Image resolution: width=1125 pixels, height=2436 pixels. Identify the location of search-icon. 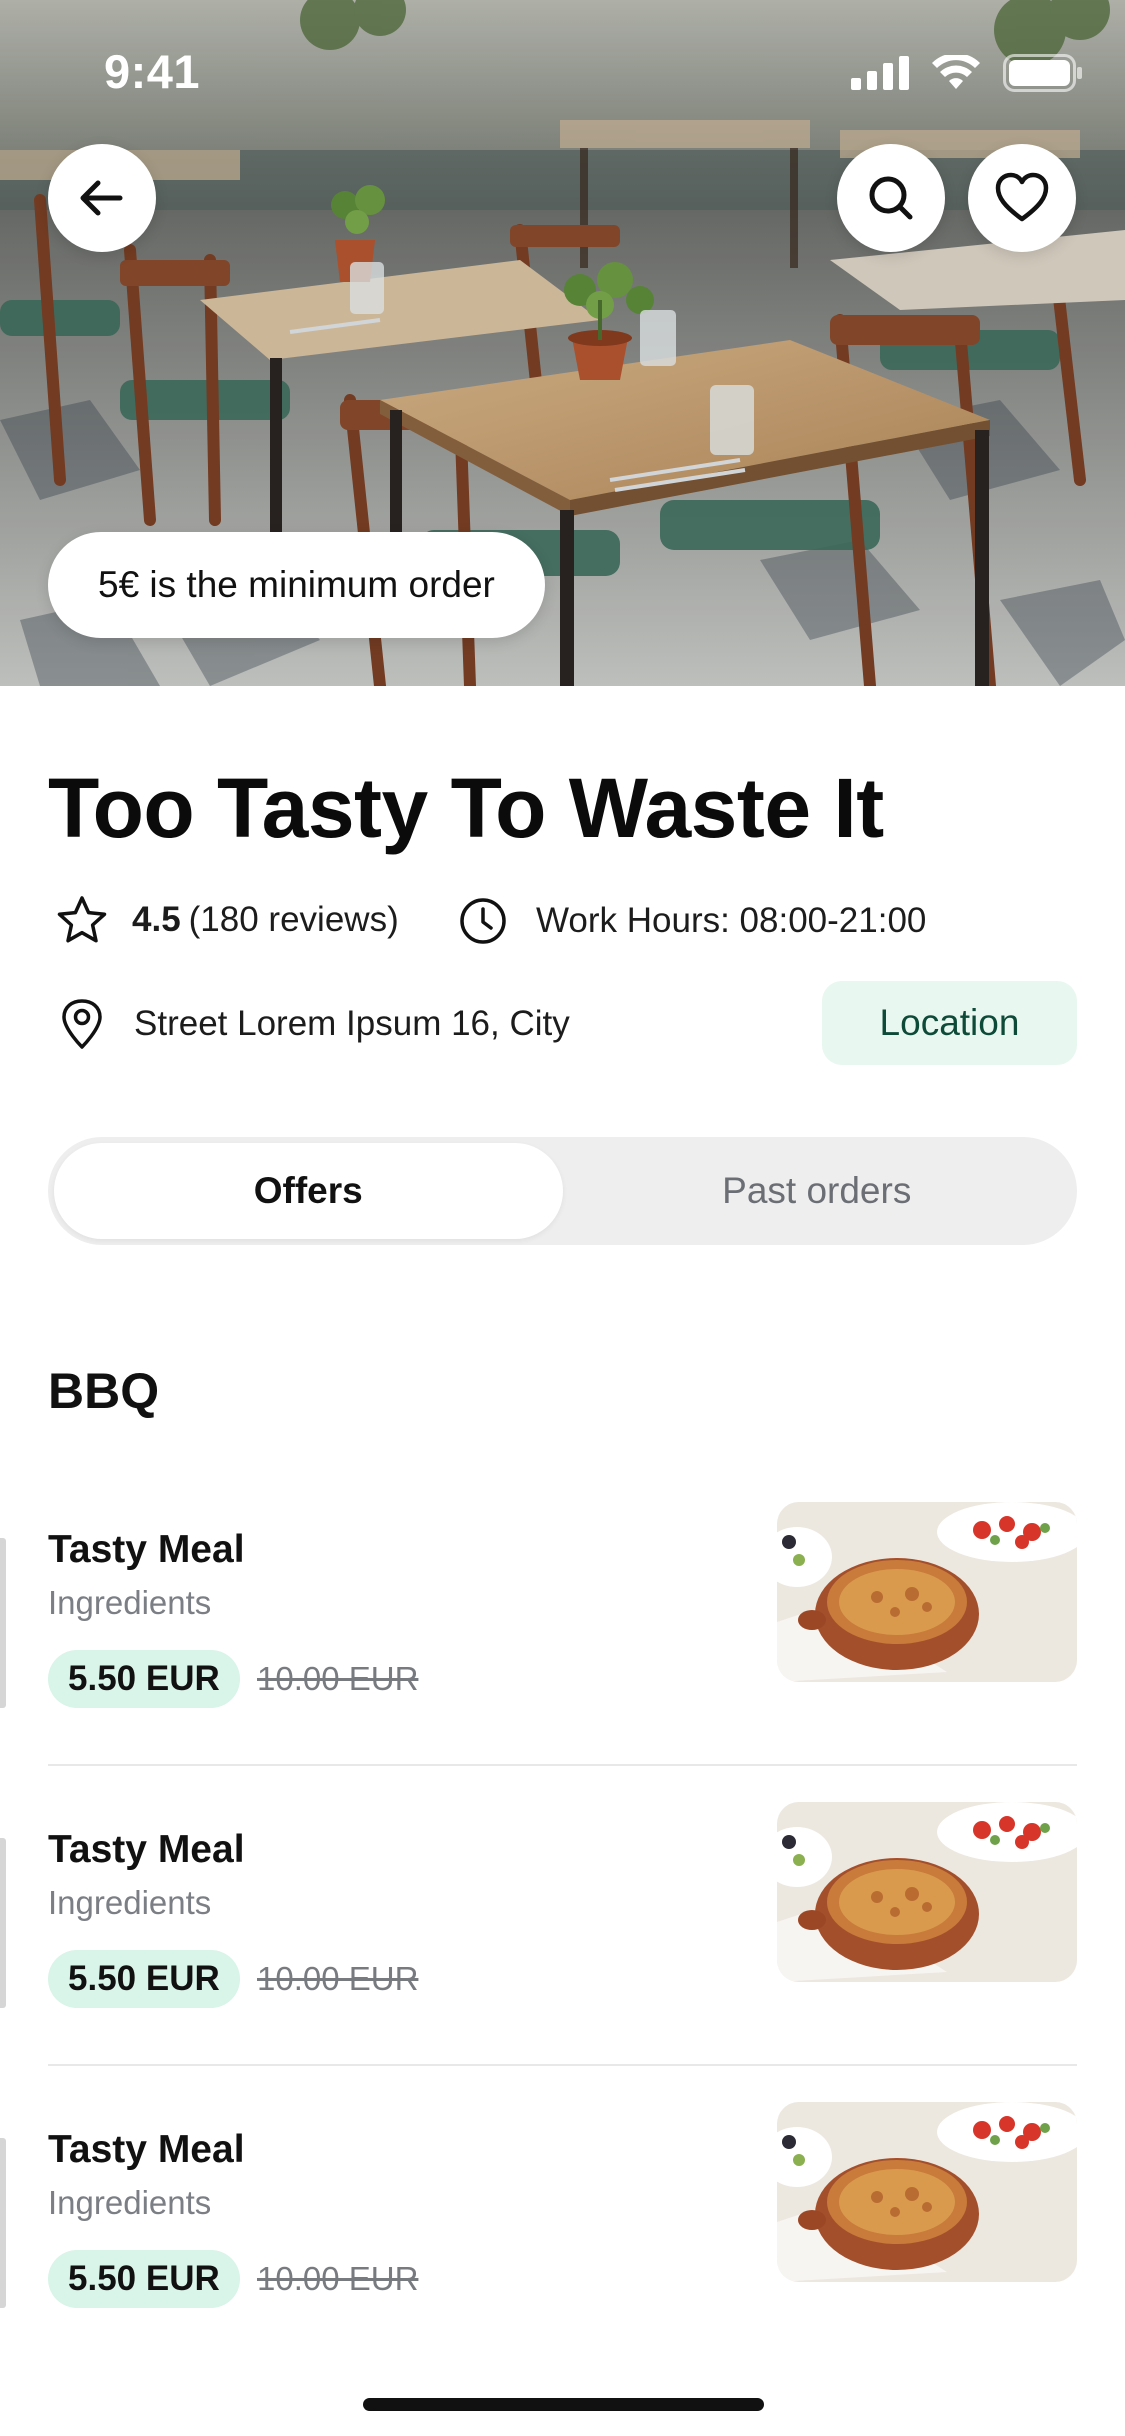
(891, 198).